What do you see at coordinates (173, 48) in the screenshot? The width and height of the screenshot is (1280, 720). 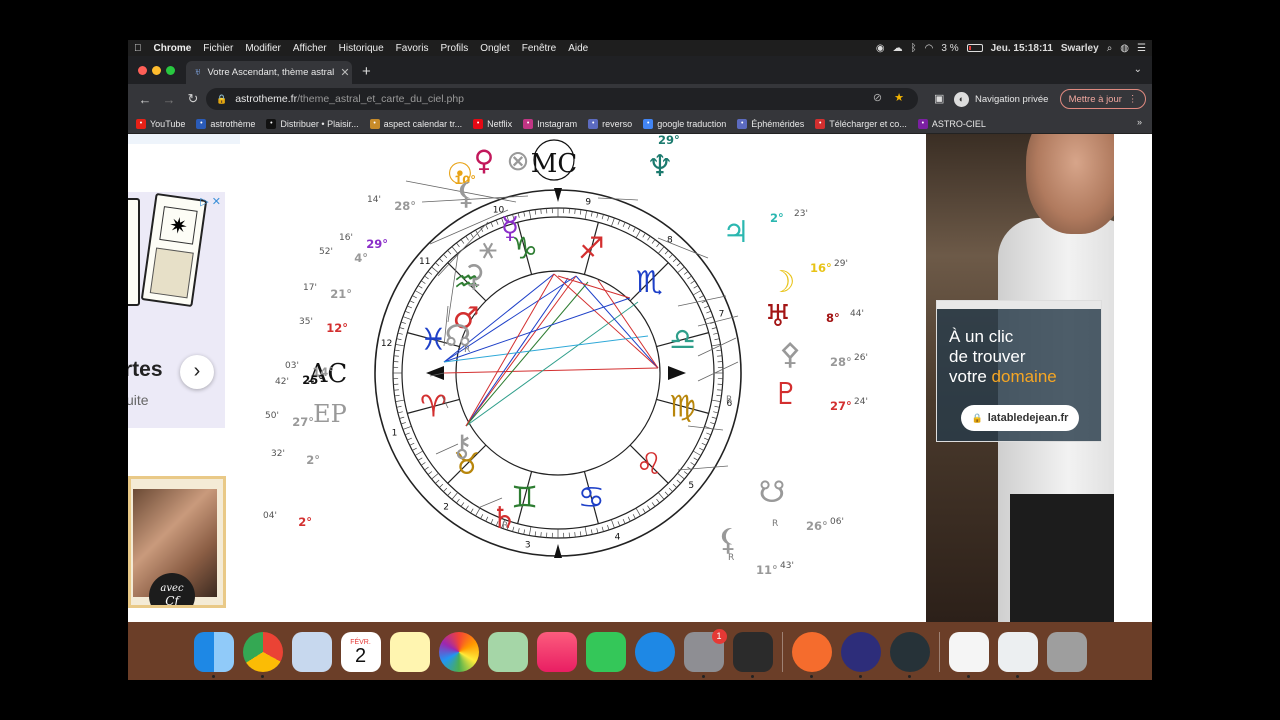 I see `menu-item-chrome: Chrome` at bounding box center [173, 48].